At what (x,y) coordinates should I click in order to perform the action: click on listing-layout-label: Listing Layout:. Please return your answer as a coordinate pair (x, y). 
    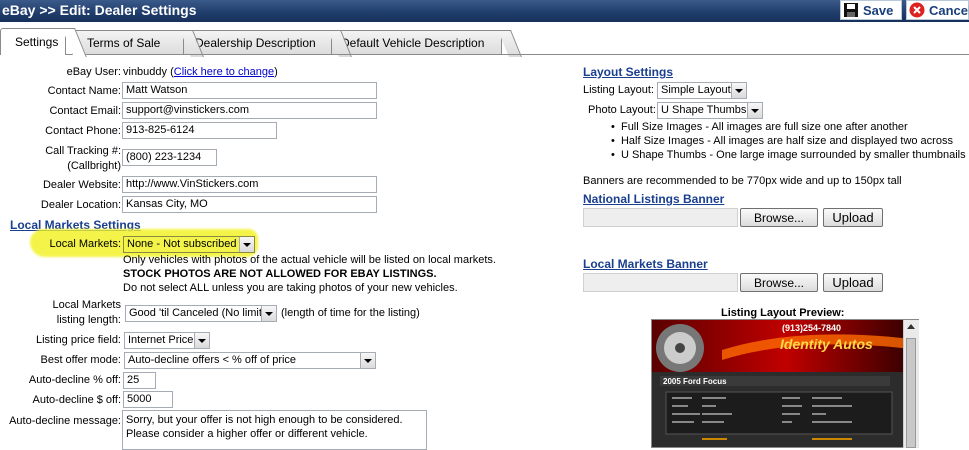
    Looking at the image, I should click on (618, 90).